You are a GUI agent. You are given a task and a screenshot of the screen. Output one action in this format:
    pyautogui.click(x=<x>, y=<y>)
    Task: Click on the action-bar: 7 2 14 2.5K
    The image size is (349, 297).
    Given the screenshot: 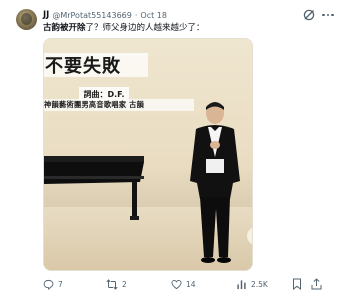 What is the action you would take?
    pyautogui.click(x=191, y=284)
    